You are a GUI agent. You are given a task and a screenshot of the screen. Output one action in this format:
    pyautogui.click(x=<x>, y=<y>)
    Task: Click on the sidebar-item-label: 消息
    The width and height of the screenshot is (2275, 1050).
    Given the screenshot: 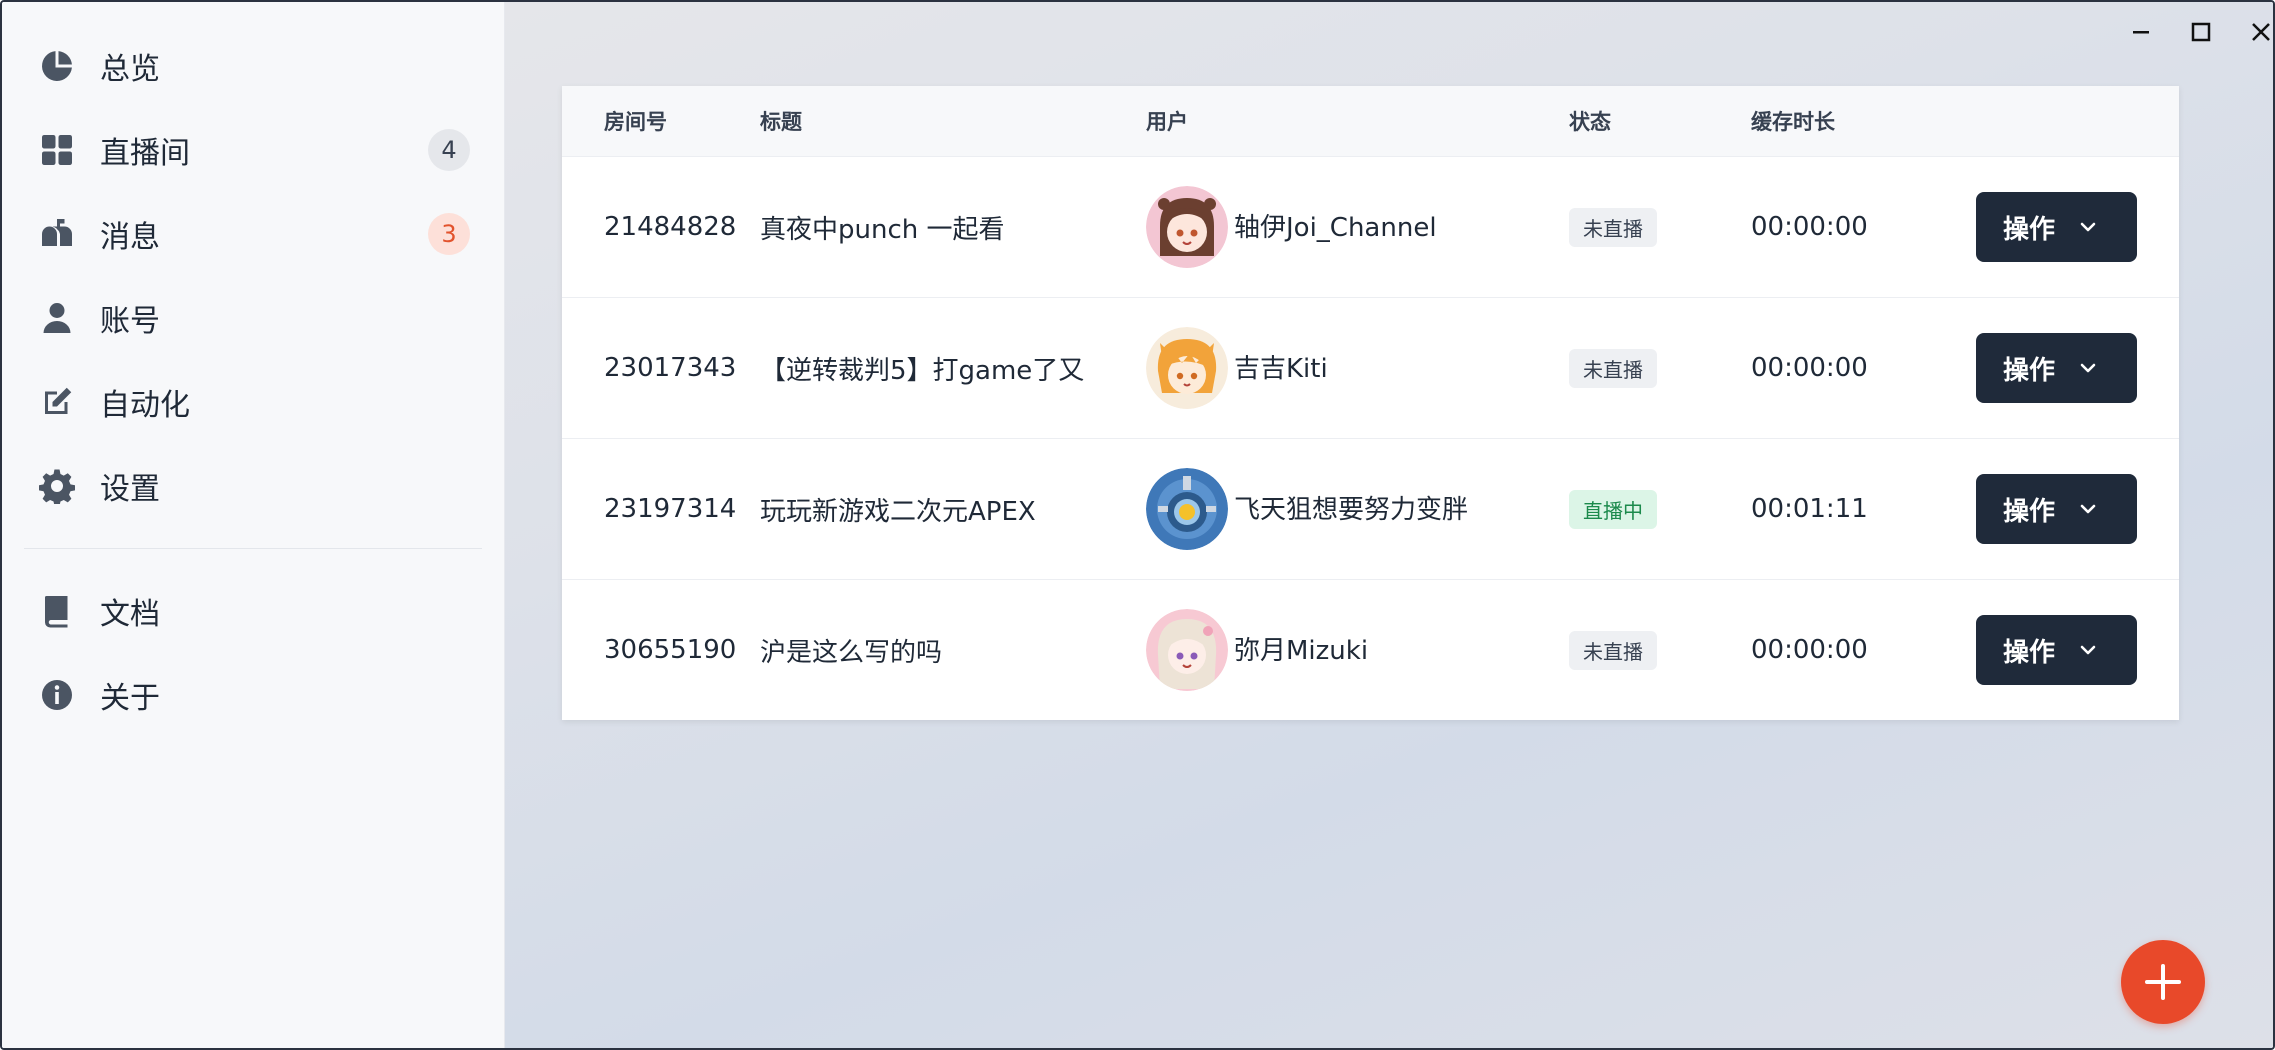 What is the action you would take?
    pyautogui.click(x=130, y=237)
    